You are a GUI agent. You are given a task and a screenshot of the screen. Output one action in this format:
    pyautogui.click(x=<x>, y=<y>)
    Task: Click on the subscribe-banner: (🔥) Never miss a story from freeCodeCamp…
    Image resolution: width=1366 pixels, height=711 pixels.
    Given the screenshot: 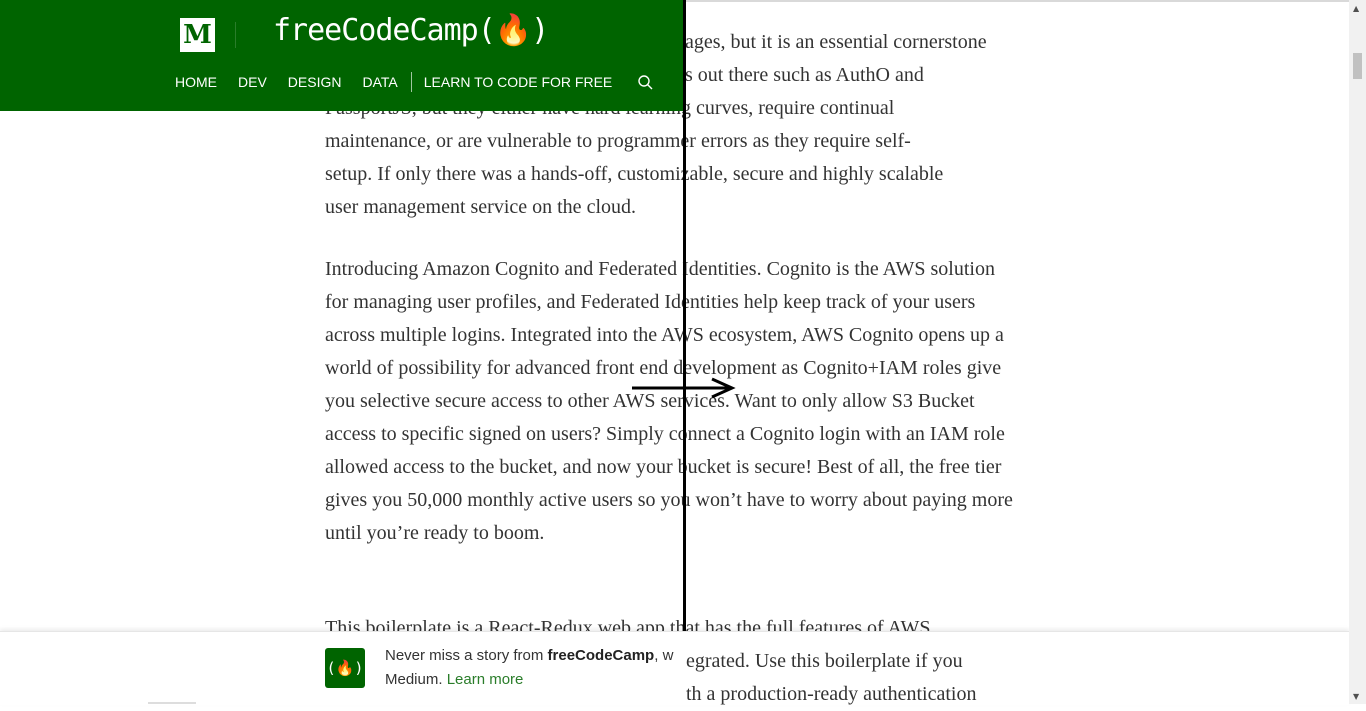 What is the action you would take?
    pyautogui.click(x=674, y=668)
    